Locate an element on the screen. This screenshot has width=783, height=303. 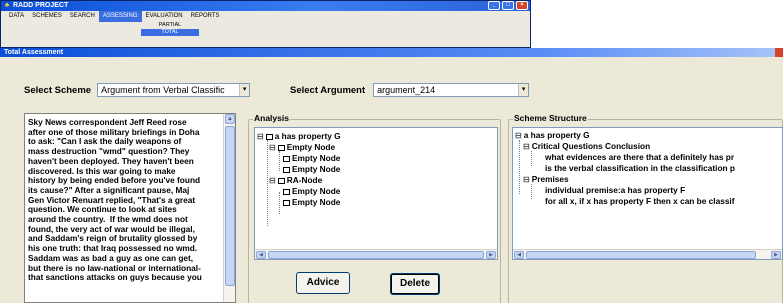
submenu-partial: PARTIAL is located at coordinates (170, 25).